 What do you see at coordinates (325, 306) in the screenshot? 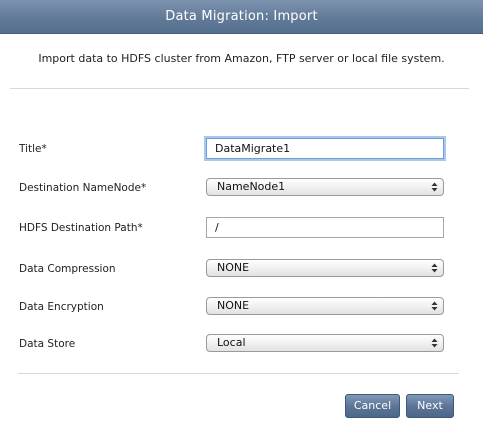
I see `data-encryption-select: NONE` at bounding box center [325, 306].